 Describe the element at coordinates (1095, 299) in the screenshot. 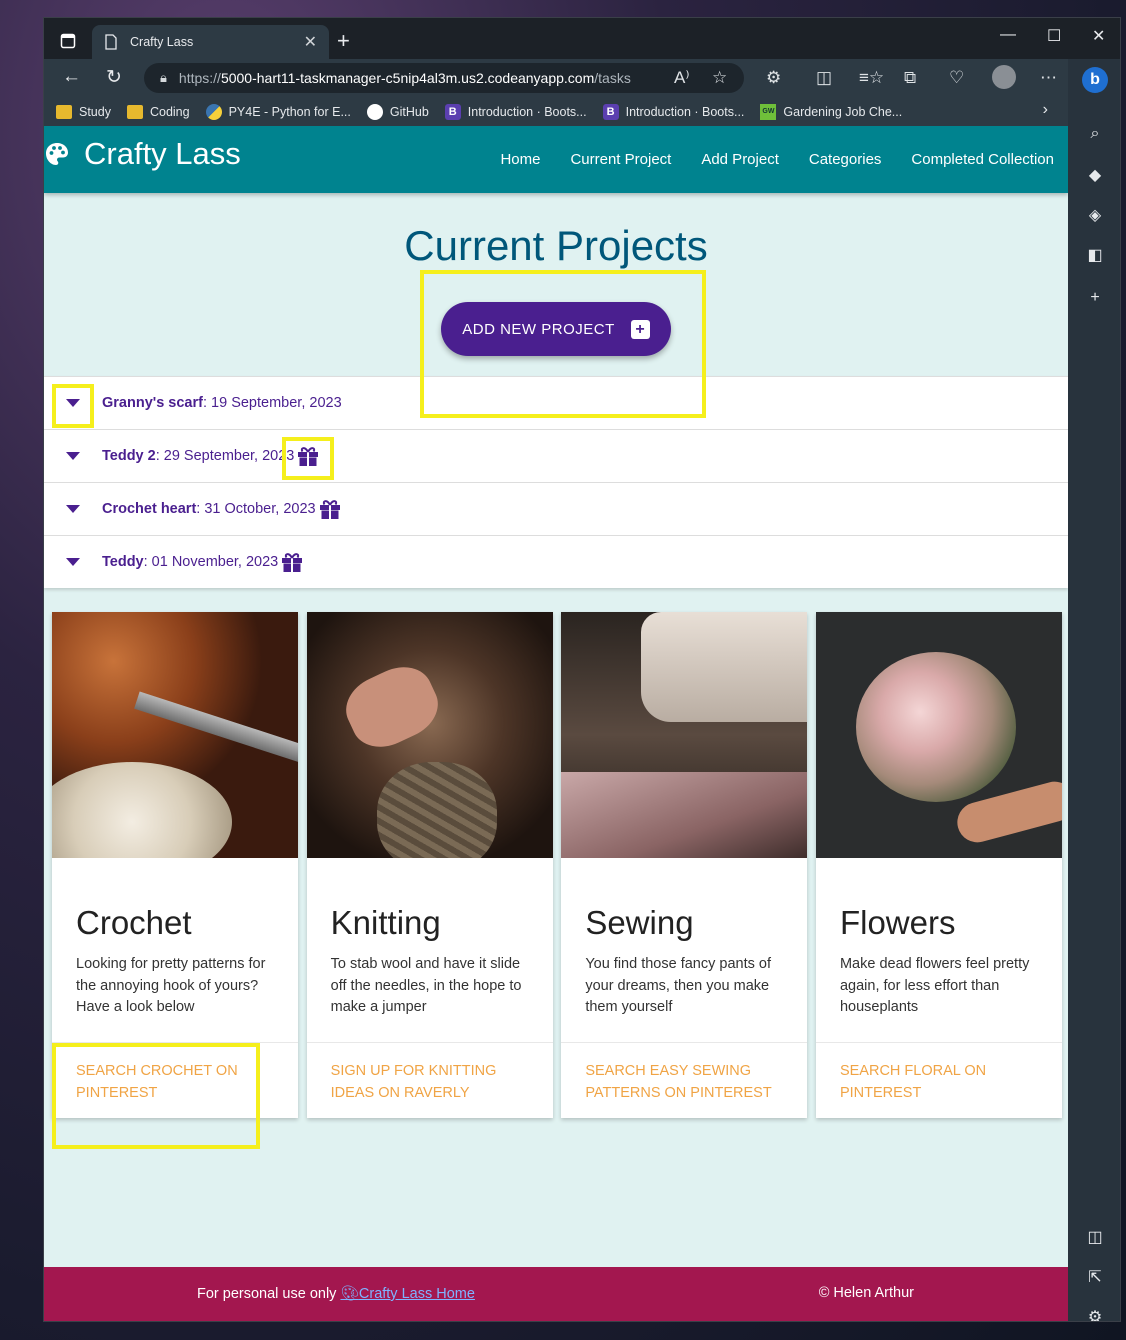

I see `add-icon: +` at that location.